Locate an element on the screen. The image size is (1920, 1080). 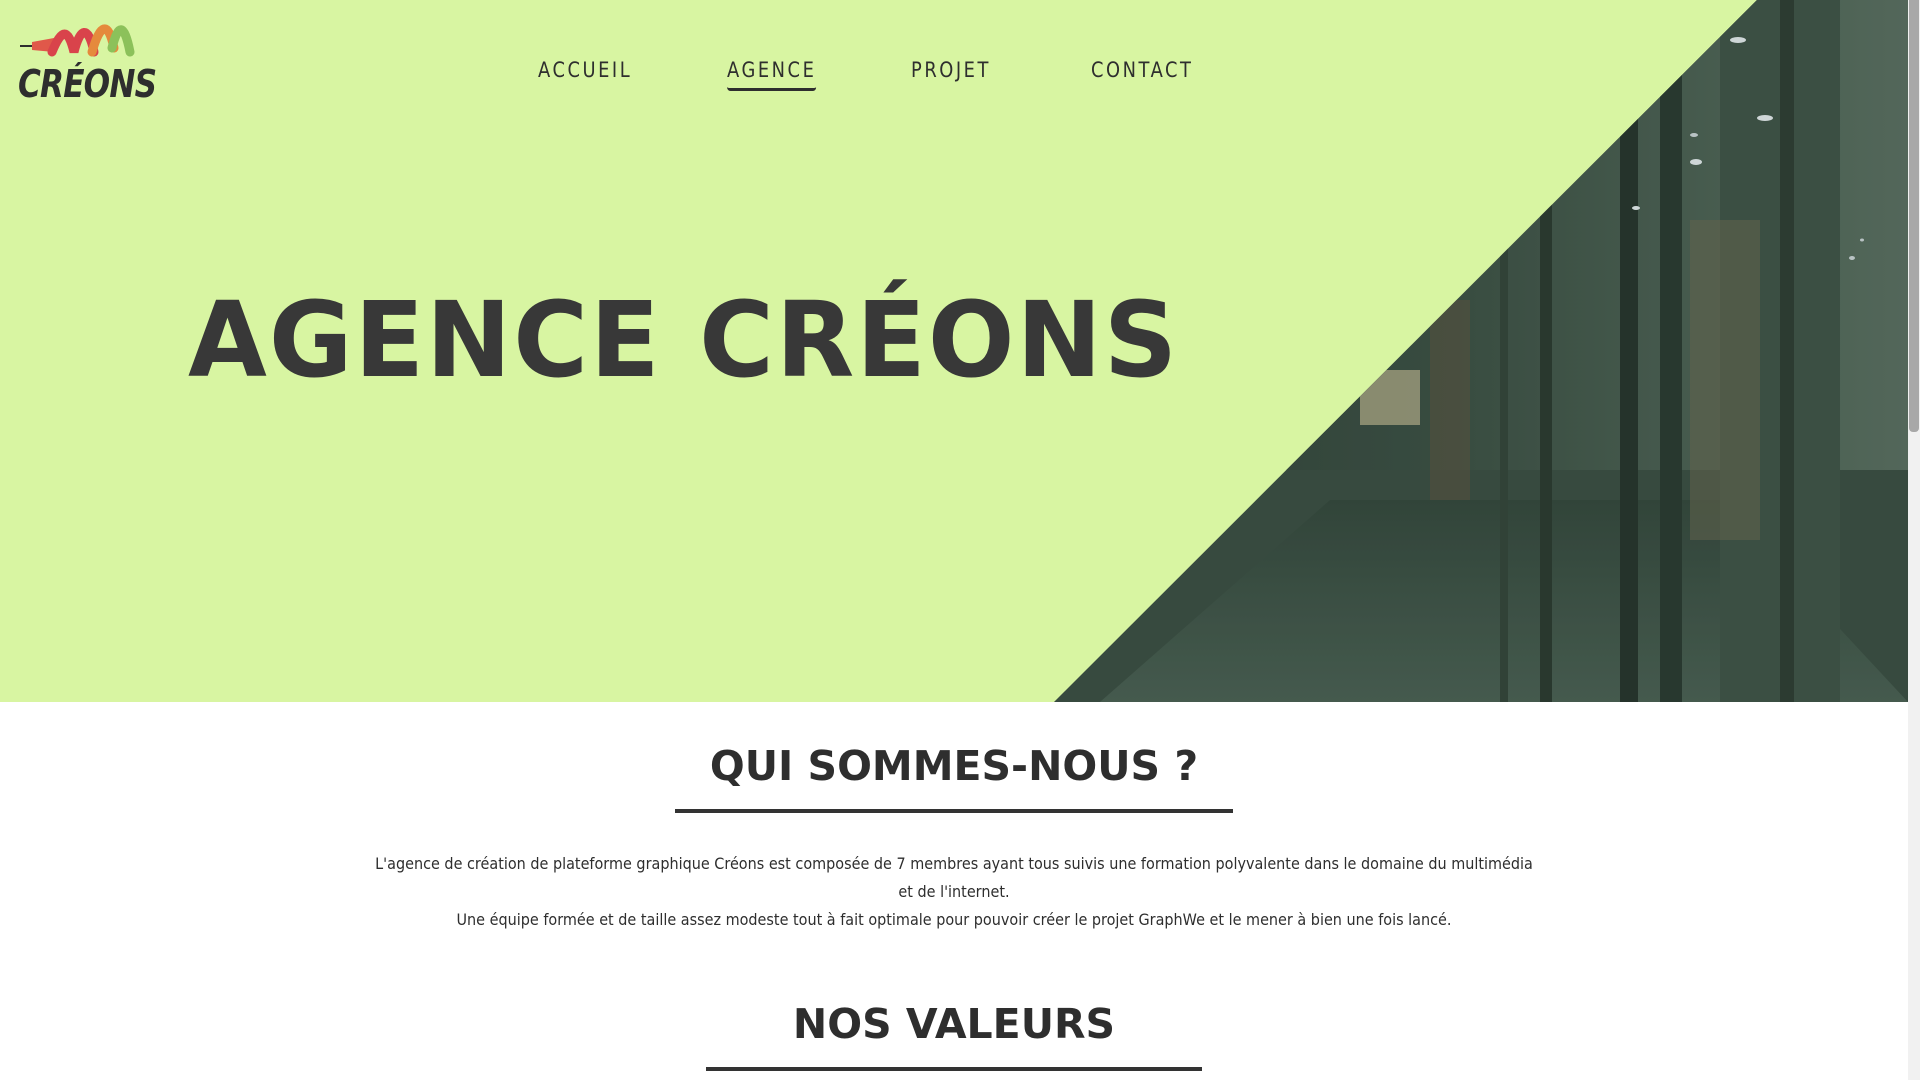
nav-link-agence: AGENCE is located at coordinates (772, 74).